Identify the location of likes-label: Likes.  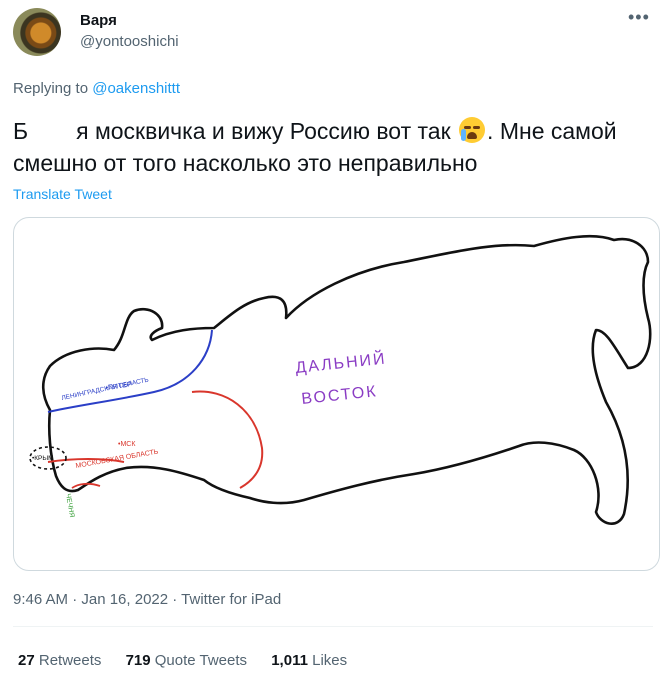
(327, 660).